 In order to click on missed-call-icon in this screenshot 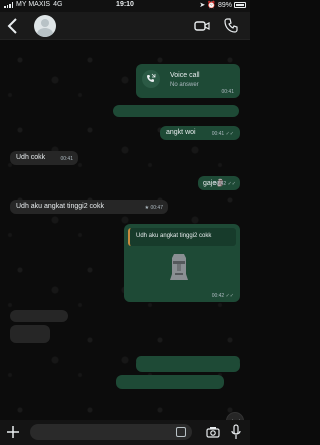, I will do `click(151, 79)`.